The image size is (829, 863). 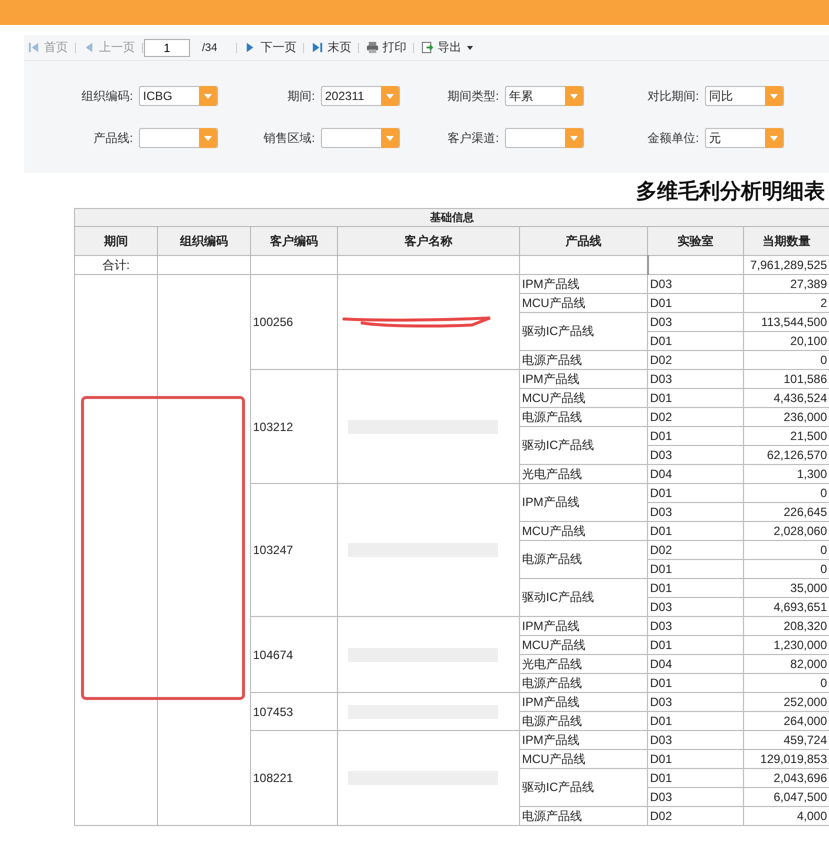 What do you see at coordinates (470, 48) in the screenshot?
I see `caret-icon` at bounding box center [470, 48].